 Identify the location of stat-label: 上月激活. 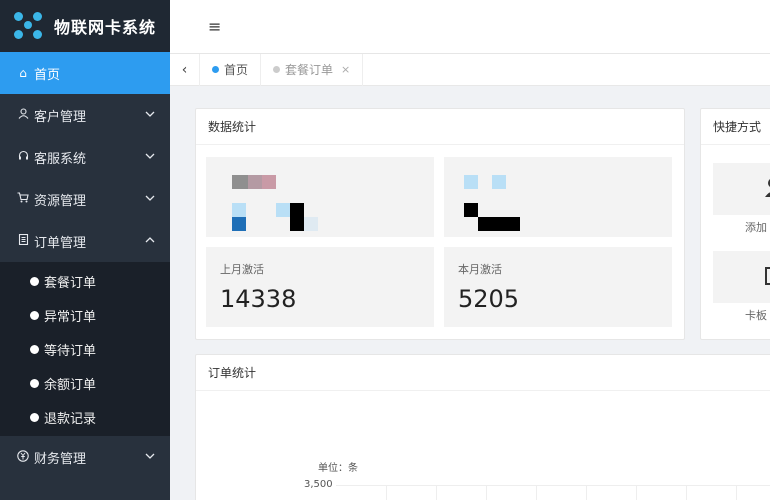
(242, 269).